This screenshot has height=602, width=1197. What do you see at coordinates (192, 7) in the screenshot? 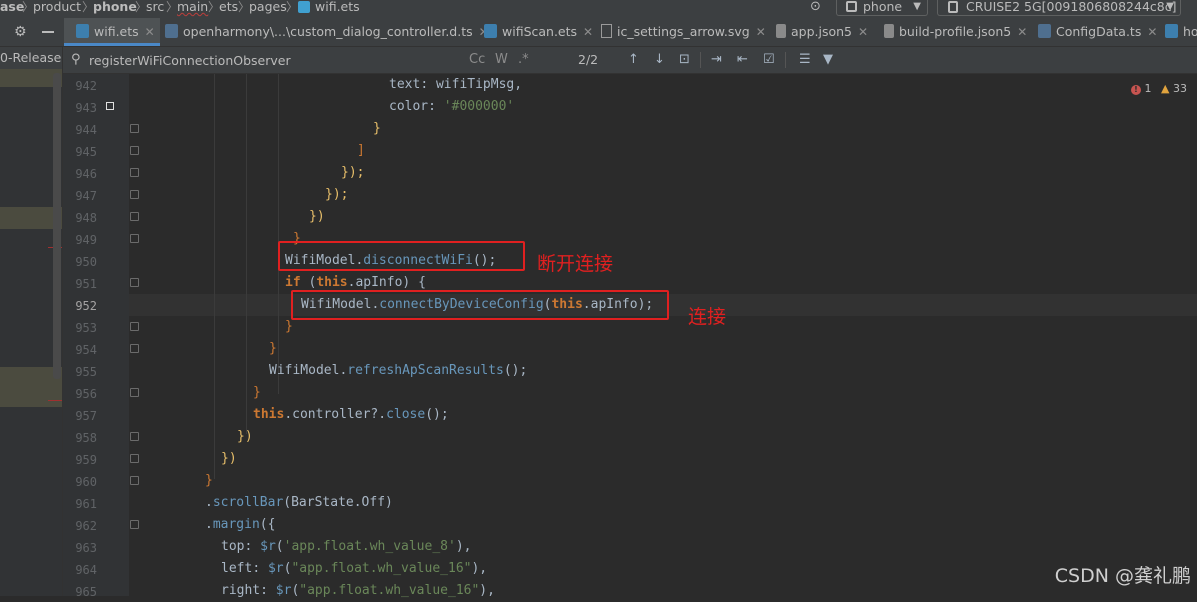
I see `breadcrumb-item: main` at bounding box center [192, 7].